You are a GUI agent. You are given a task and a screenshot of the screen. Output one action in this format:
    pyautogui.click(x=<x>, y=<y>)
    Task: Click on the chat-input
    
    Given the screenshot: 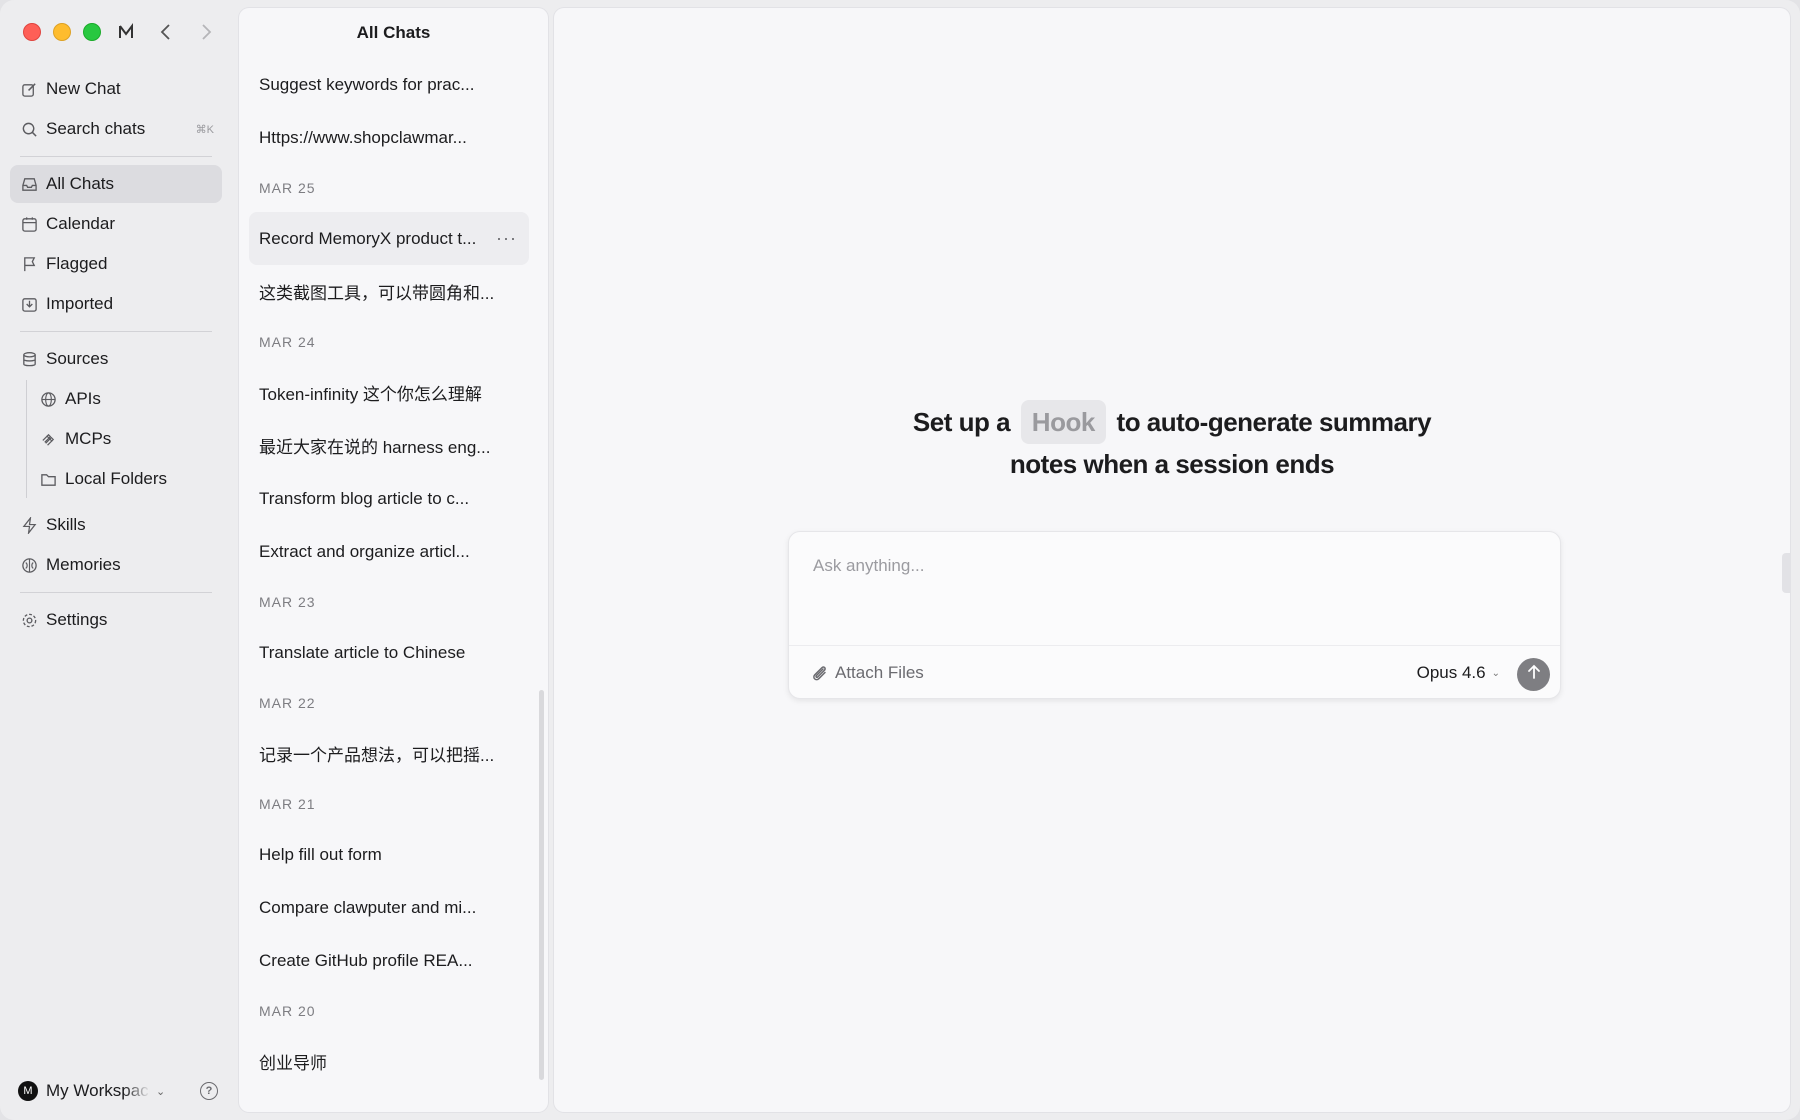 What is the action you would take?
    pyautogui.click(x=1174, y=588)
    